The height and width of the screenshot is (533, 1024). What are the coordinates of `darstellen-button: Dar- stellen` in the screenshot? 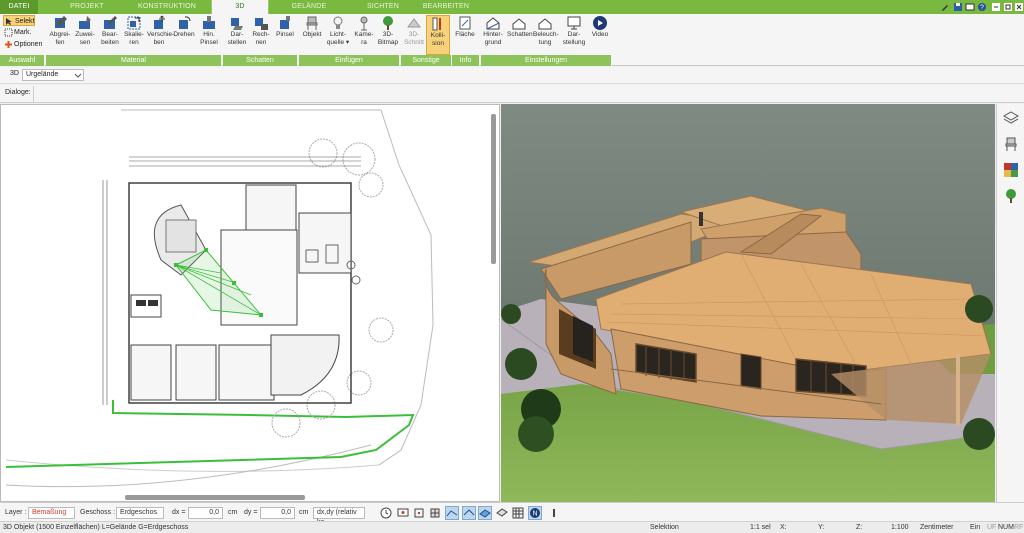 It's located at (237, 31).